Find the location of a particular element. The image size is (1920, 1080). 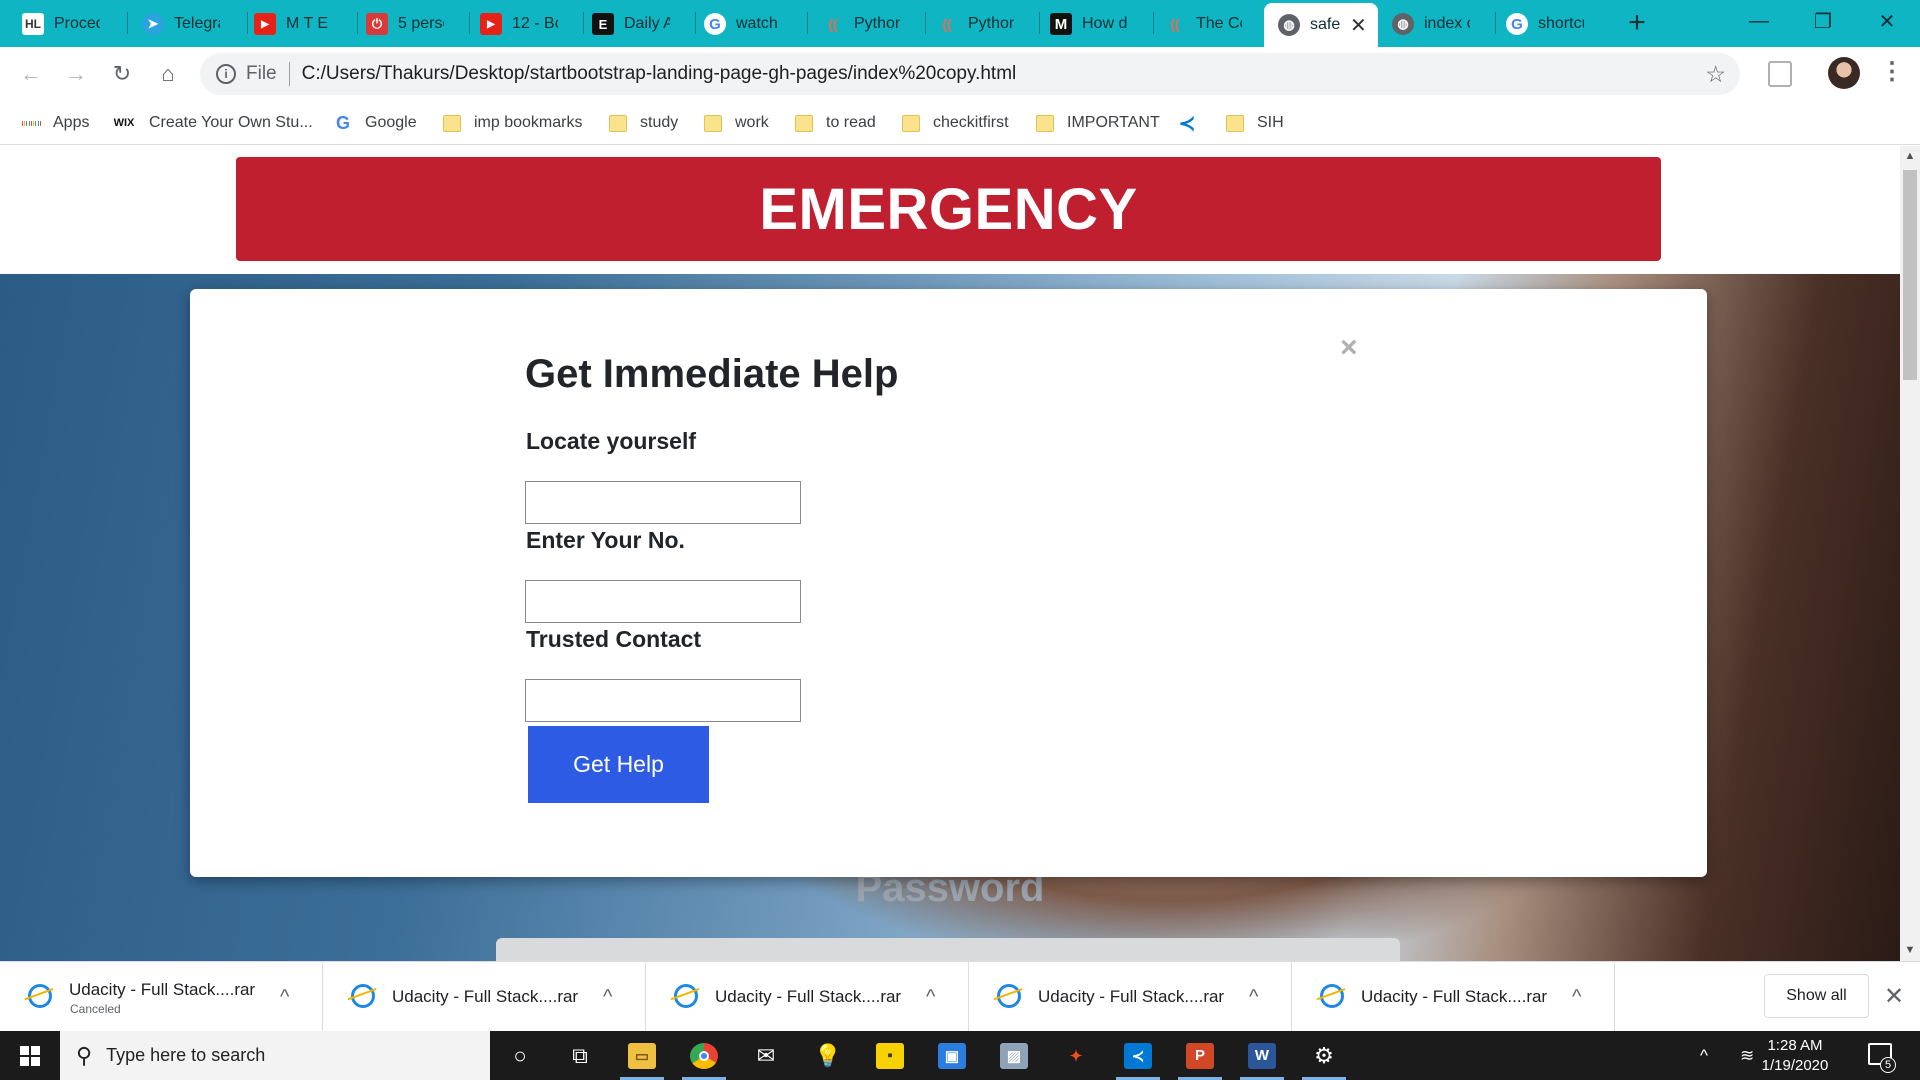

minimize-button: — is located at coordinates (1759, 21).